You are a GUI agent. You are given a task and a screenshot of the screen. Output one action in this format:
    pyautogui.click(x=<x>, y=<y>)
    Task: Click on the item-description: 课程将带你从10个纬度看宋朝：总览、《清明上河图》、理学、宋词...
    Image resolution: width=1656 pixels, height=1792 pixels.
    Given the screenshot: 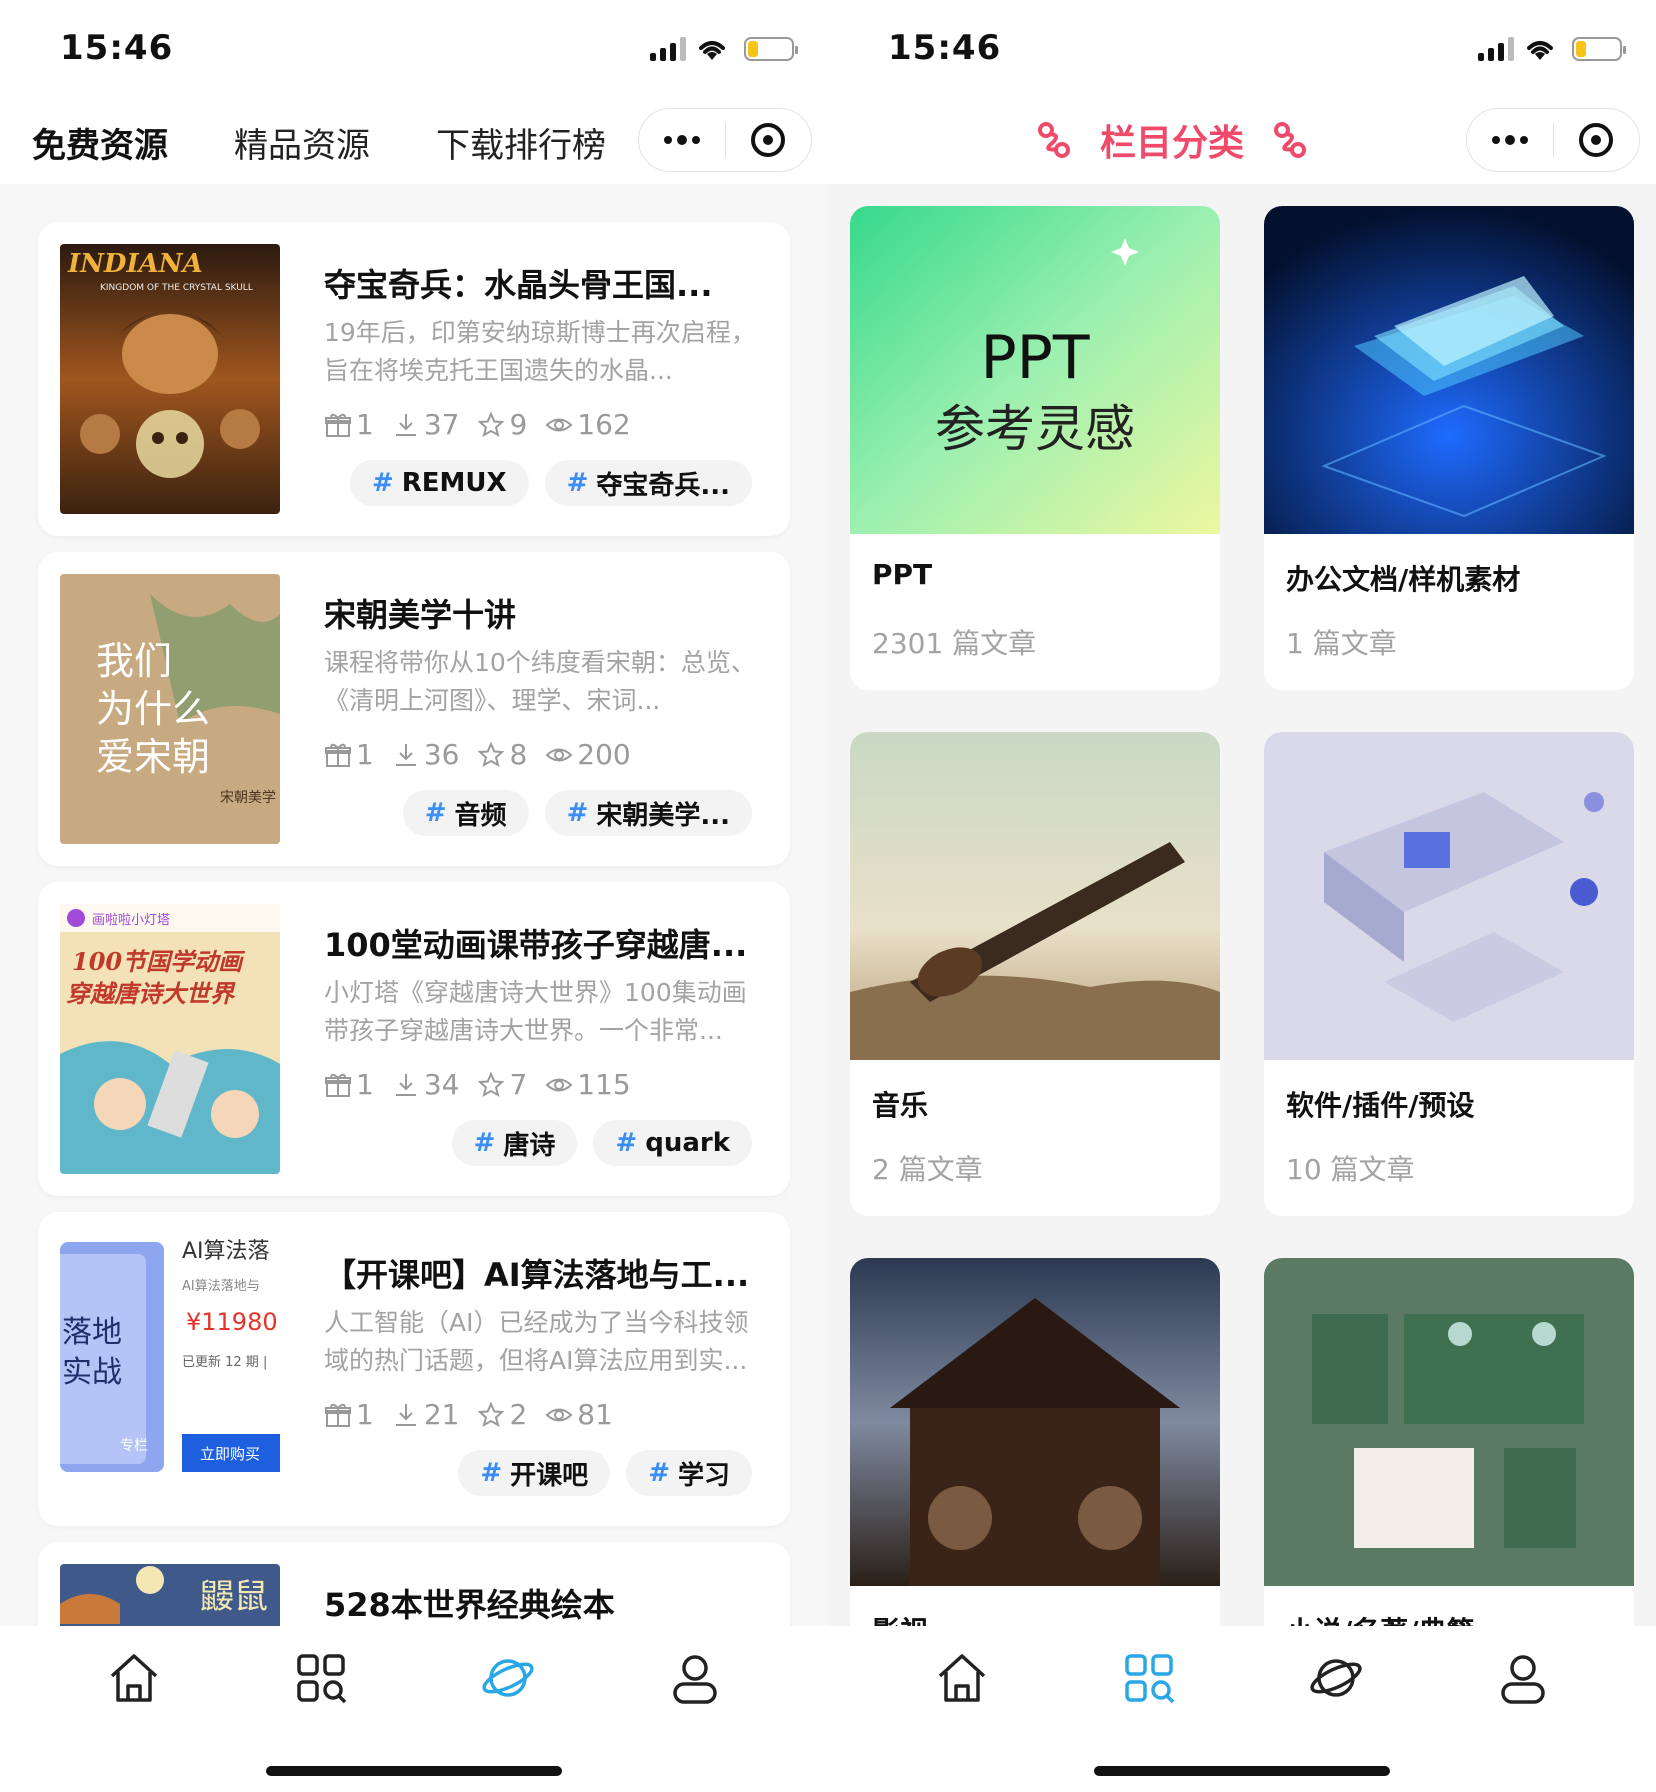 What is the action you would take?
    pyautogui.click(x=540, y=681)
    